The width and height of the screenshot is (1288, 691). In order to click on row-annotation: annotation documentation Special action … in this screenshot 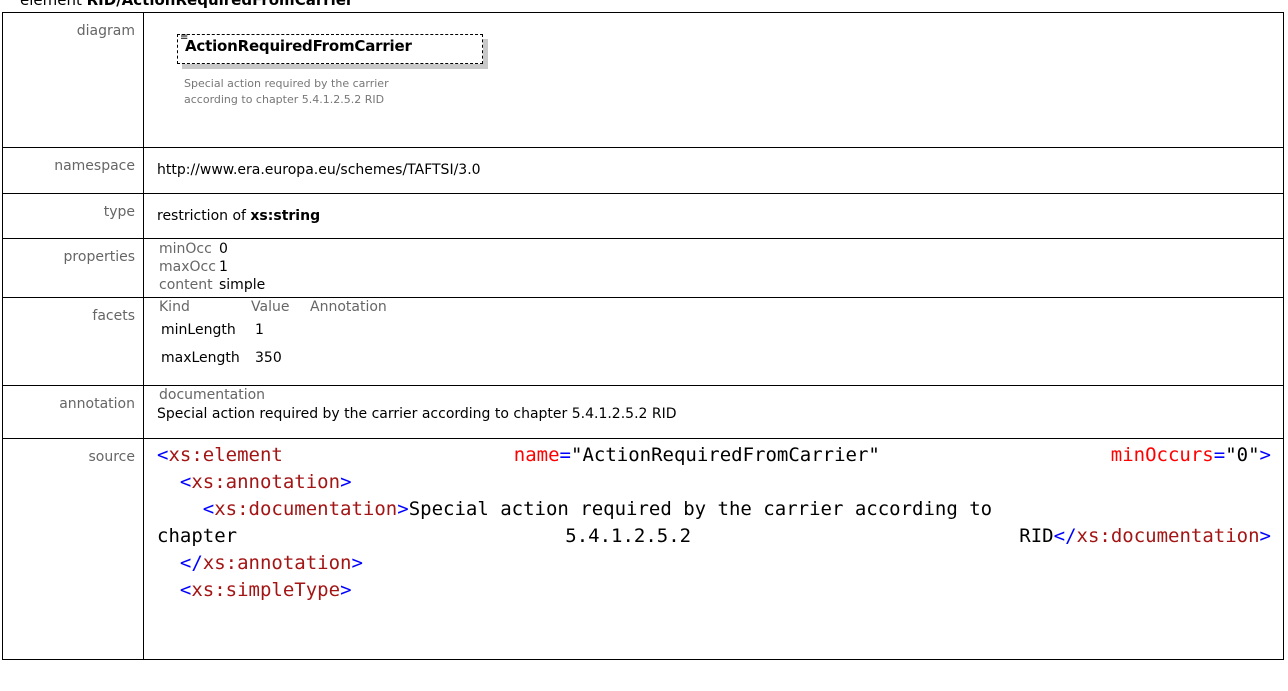, I will do `click(643, 412)`.